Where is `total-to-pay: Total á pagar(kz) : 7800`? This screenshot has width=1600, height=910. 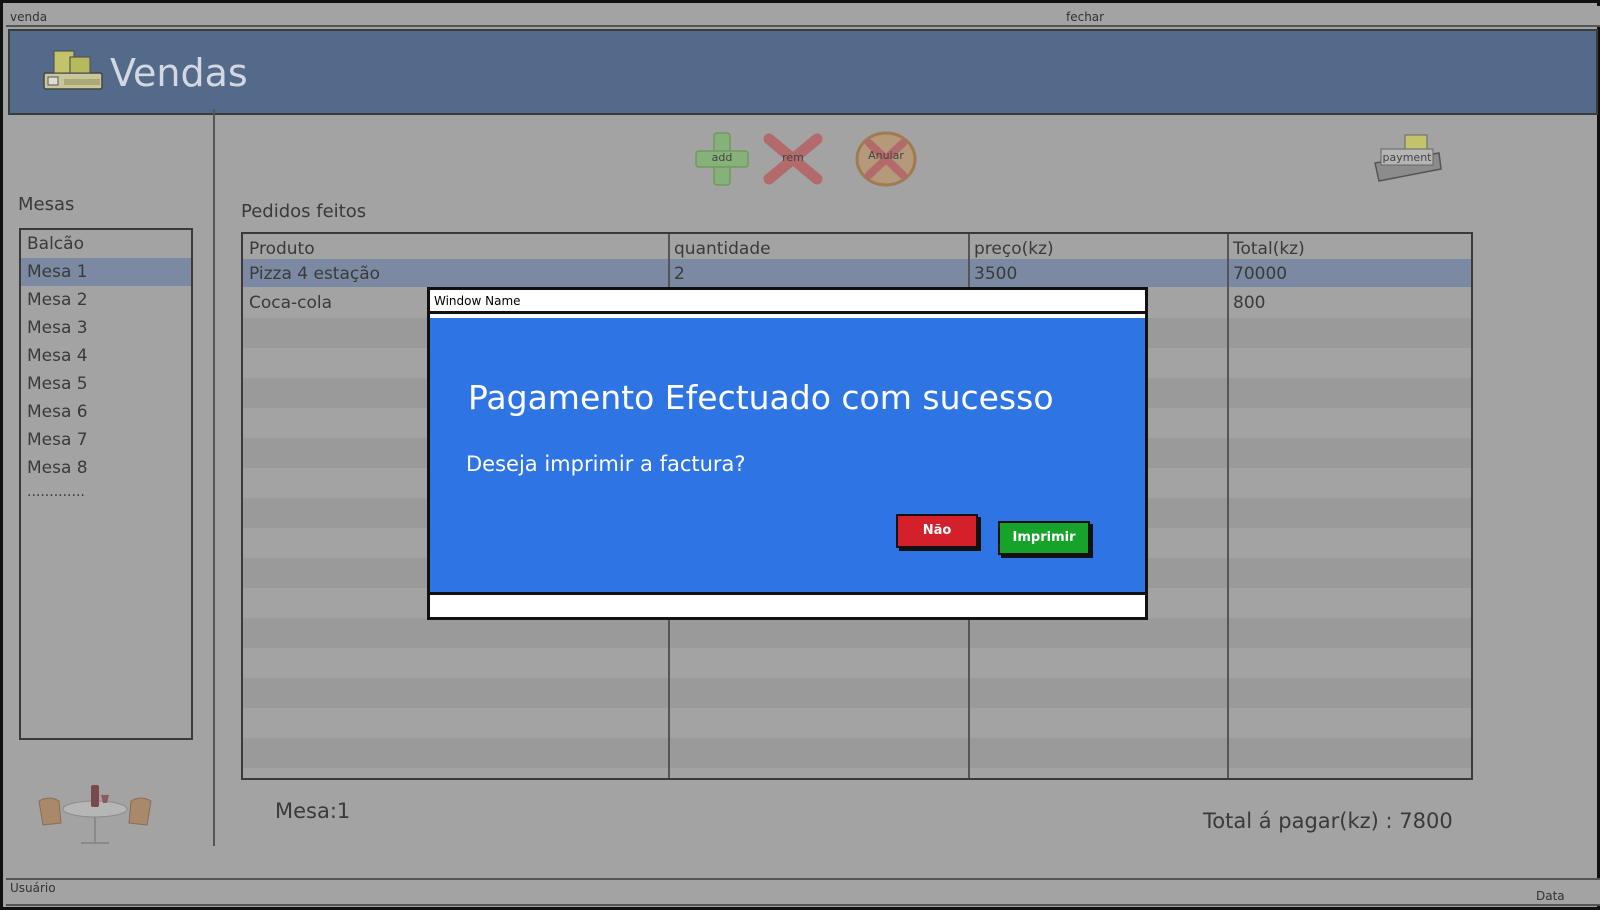 total-to-pay: Total á pagar(kz) : 7800 is located at coordinates (1328, 821).